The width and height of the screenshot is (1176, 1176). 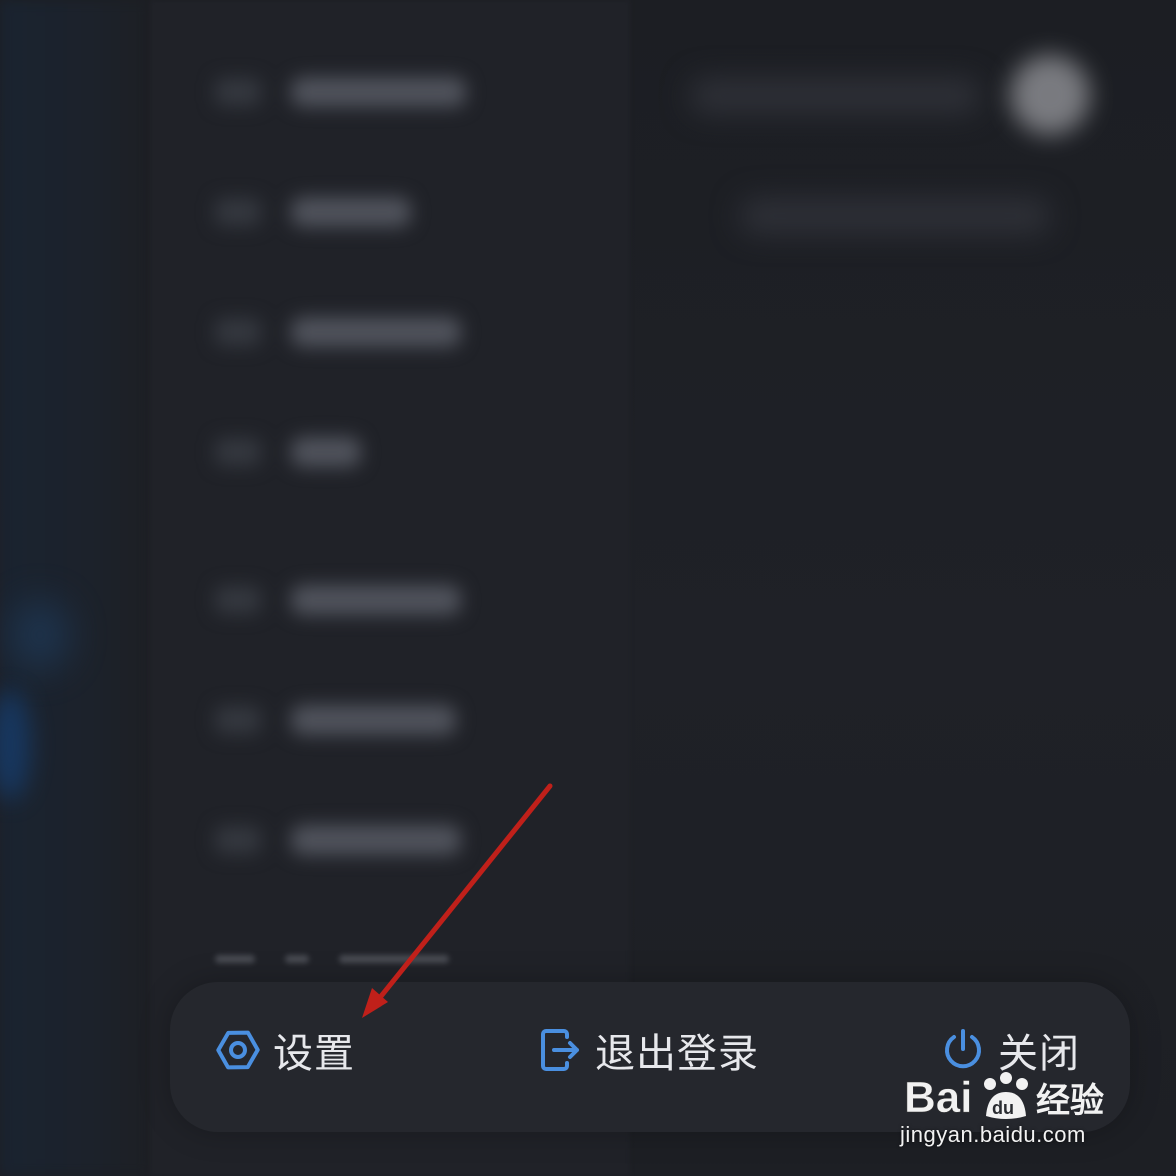 What do you see at coordinates (560, 1050) in the screenshot?
I see `logout-icon` at bounding box center [560, 1050].